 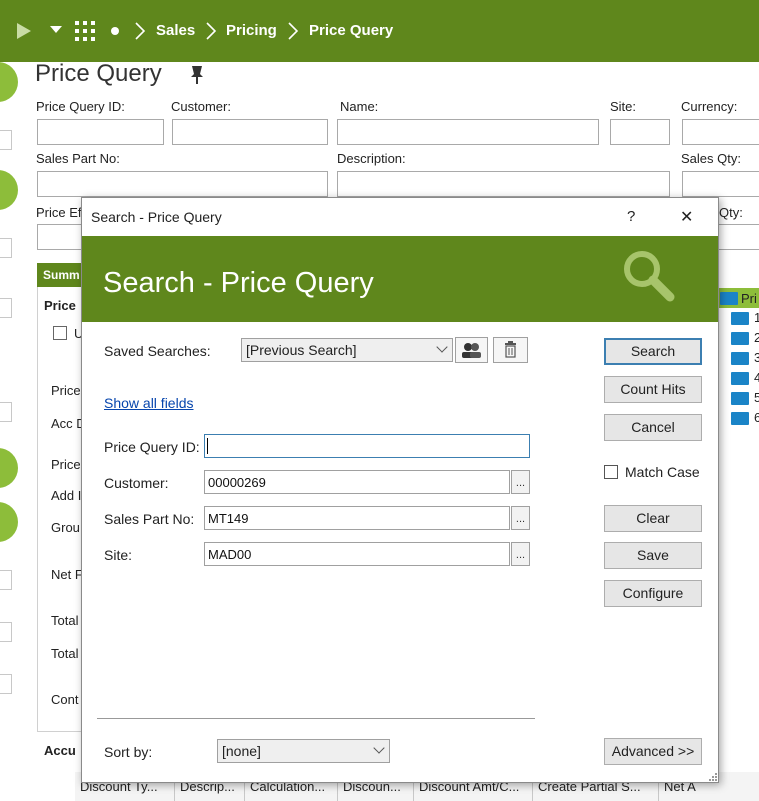 I want to click on trash-icon, so click(x=510, y=349).